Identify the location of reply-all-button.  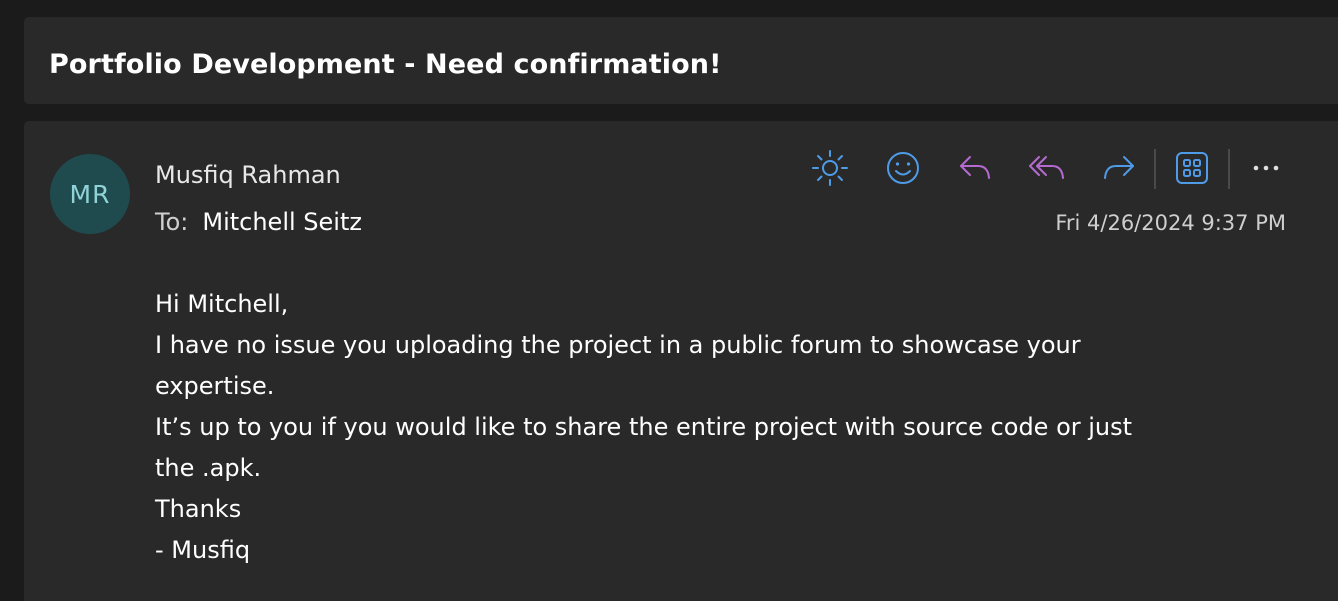
(1047, 168).